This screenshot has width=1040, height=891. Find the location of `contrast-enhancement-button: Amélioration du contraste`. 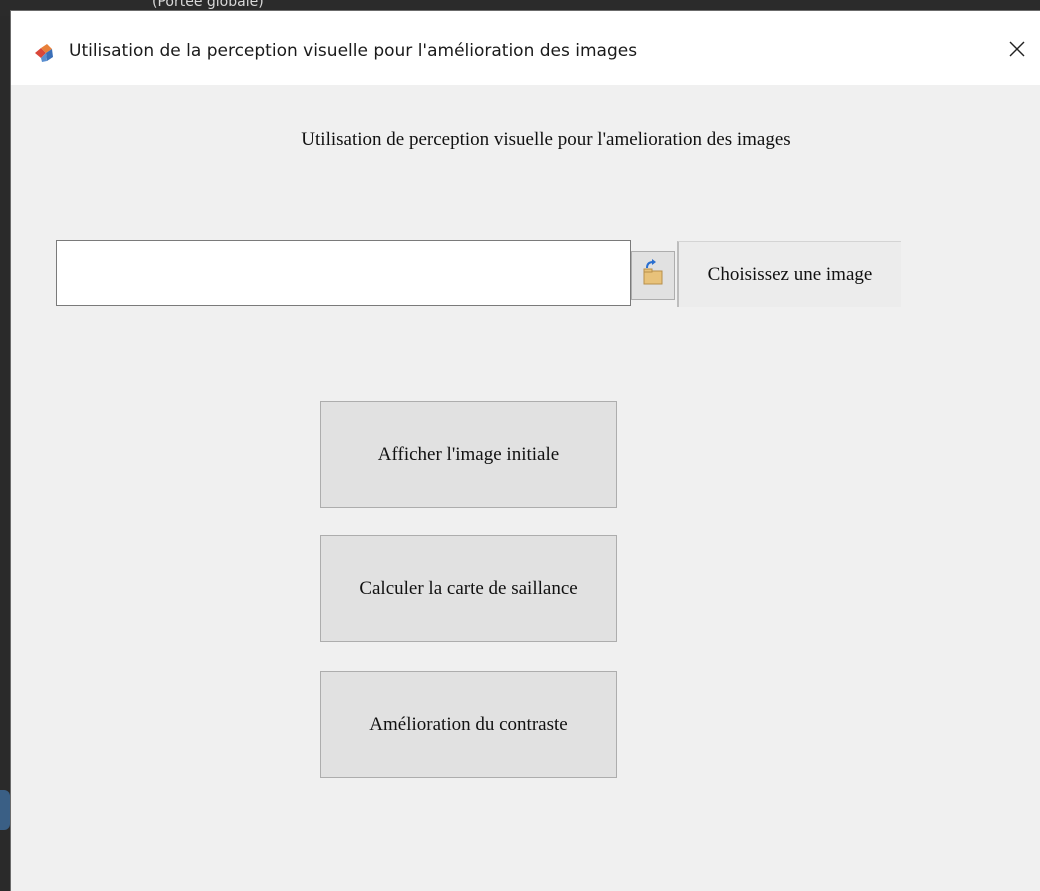

contrast-enhancement-button: Amélioration du contraste is located at coordinates (468, 724).